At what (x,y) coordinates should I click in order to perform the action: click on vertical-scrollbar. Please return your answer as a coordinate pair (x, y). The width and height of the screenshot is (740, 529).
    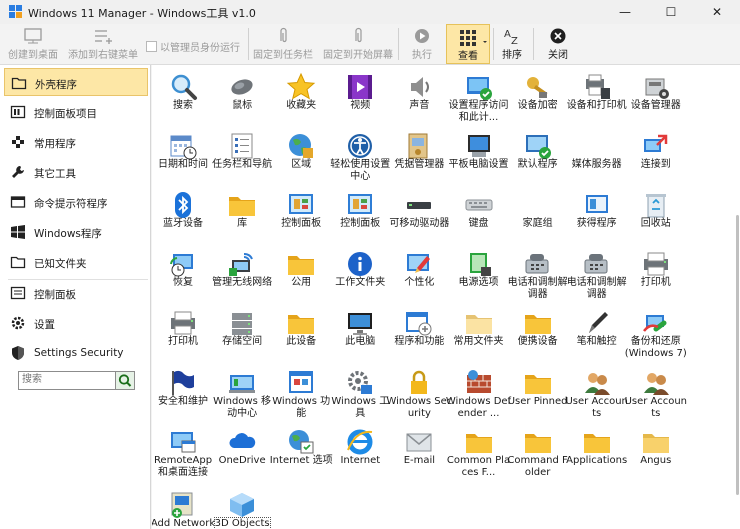
    Looking at the image, I should click on (737, 297).